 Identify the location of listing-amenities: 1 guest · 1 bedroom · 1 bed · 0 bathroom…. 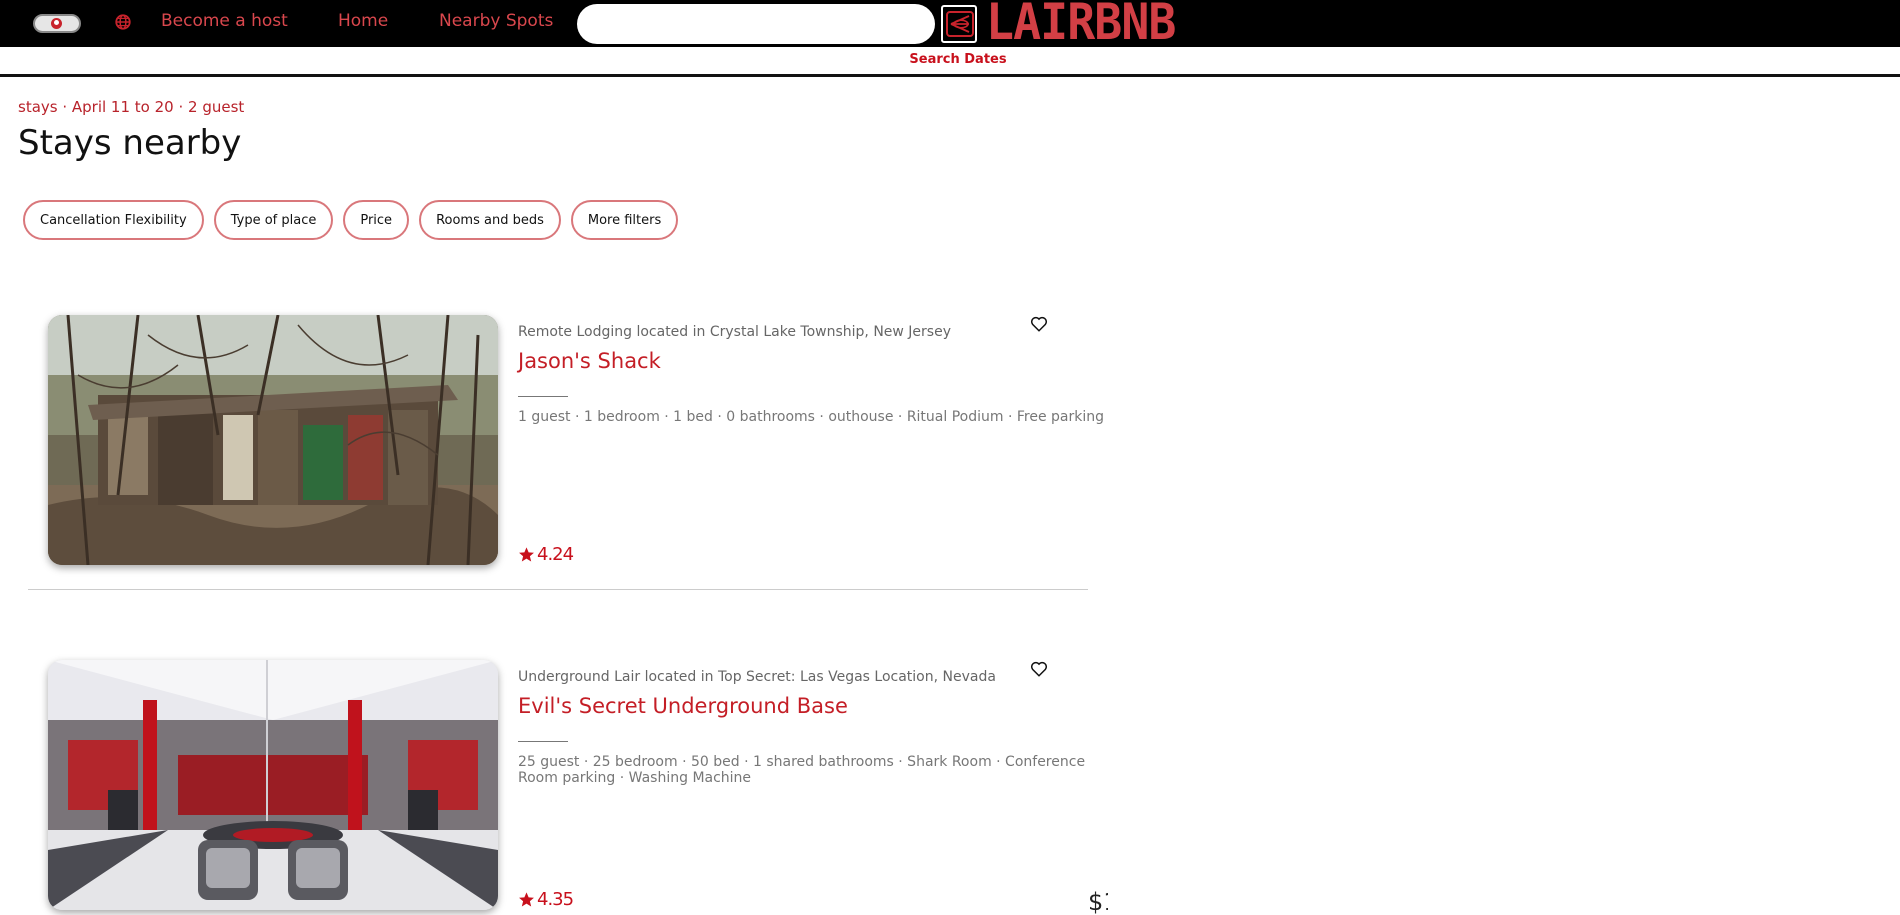
(813, 417).